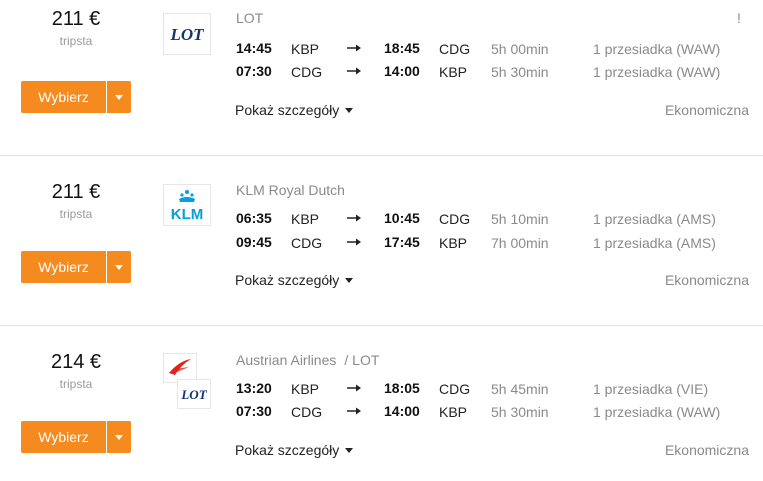 The image size is (763, 481). Describe the element at coordinates (187, 205) in the screenshot. I see `klm-logo-icon: KLM` at that location.